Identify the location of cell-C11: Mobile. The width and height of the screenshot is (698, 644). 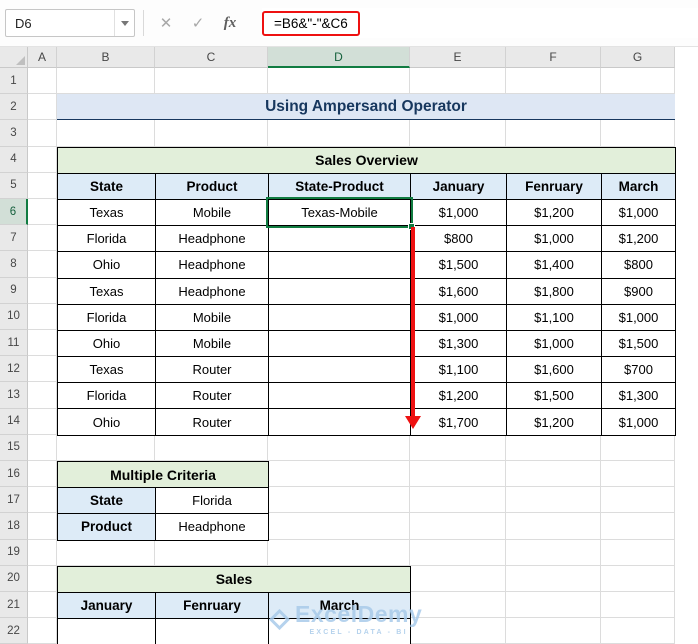
(212, 343).